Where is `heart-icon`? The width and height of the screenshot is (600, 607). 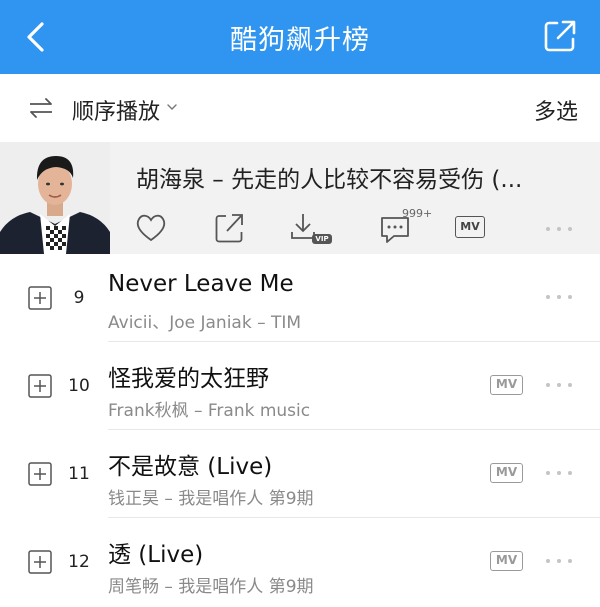
heart-icon is located at coordinates (151, 228).